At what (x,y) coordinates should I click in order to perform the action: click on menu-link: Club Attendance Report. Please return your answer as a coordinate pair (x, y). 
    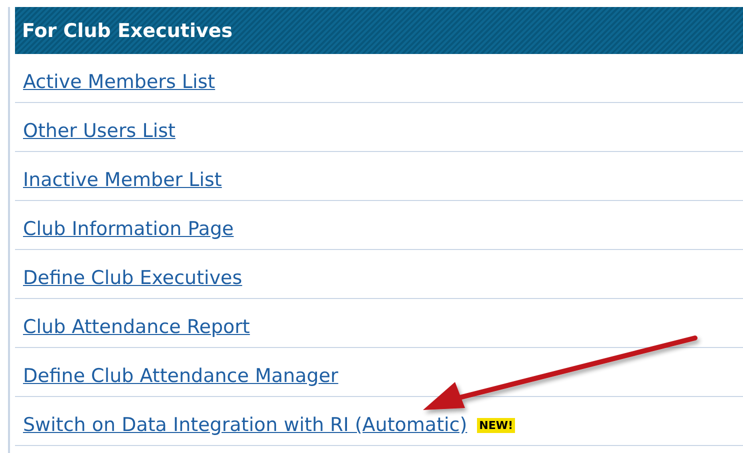
    Looking at the image, I should click on (136, 327).